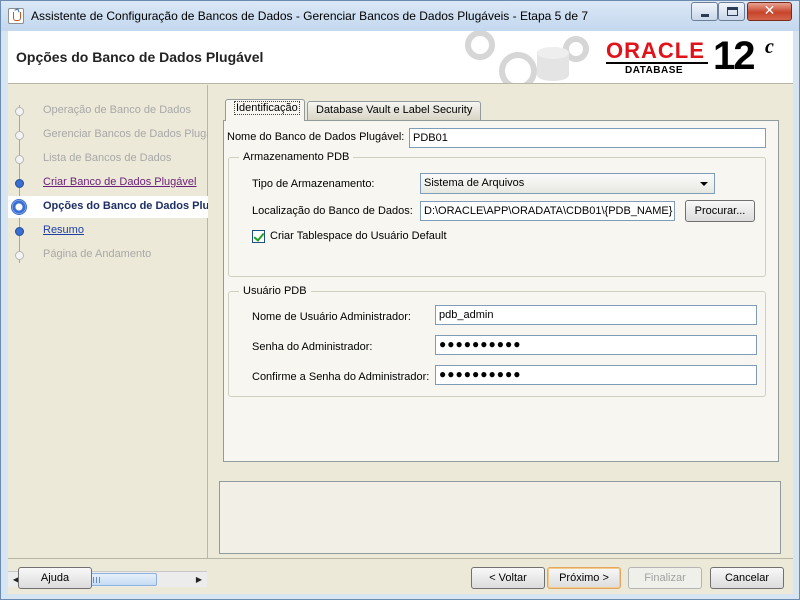 Image resolution: width=800 pixels, height=600 pixels. I want to click on close-button: ✕, so click(769, 11).